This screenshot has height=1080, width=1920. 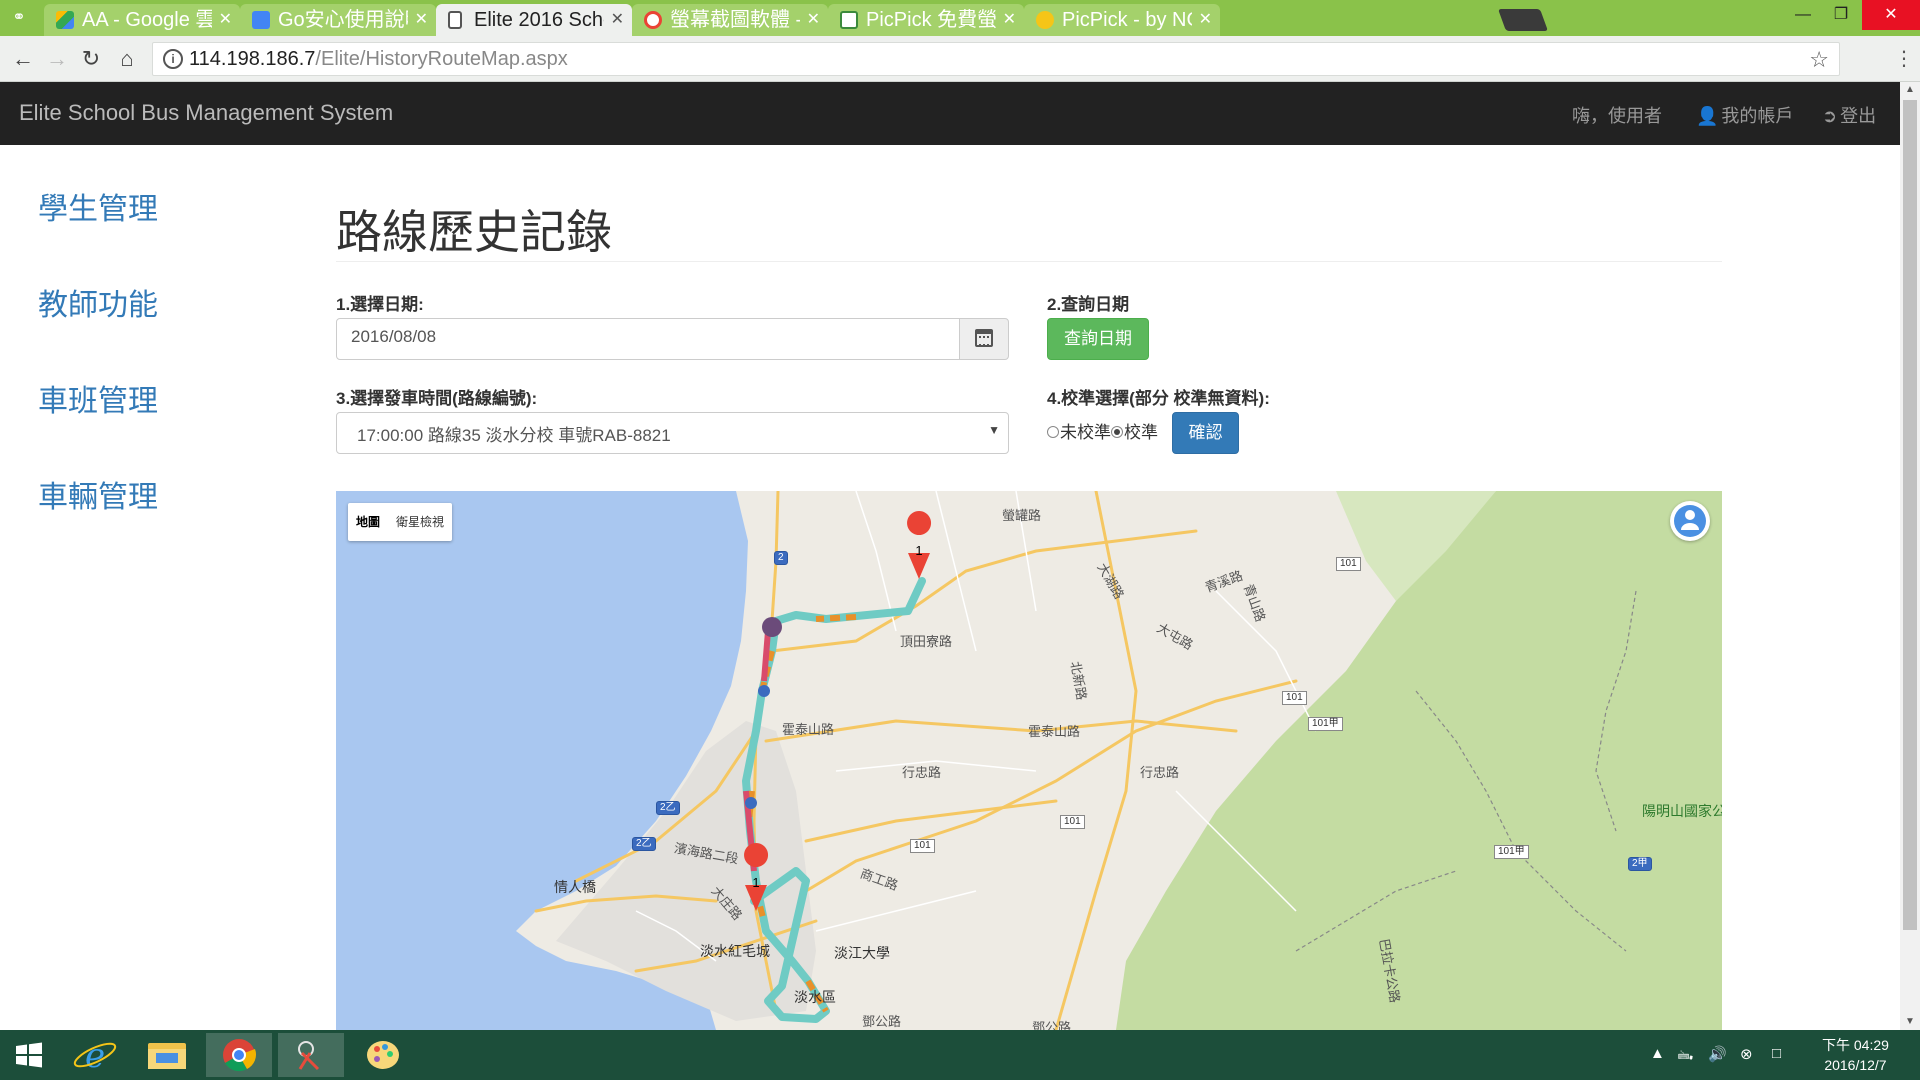 What do you see at coordinates (239, 1055) in the screenshot?
I see `chrome-icon` at bounding box center [239, 1055].